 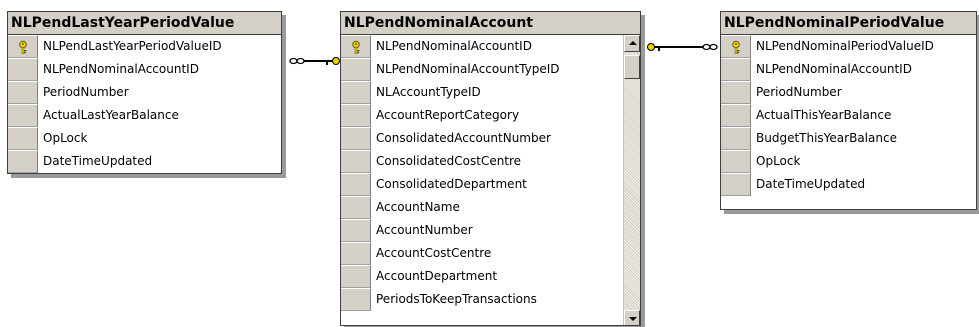 I want to click on column-name: BudgetThisYearBalance, so click(x=826, y=138).